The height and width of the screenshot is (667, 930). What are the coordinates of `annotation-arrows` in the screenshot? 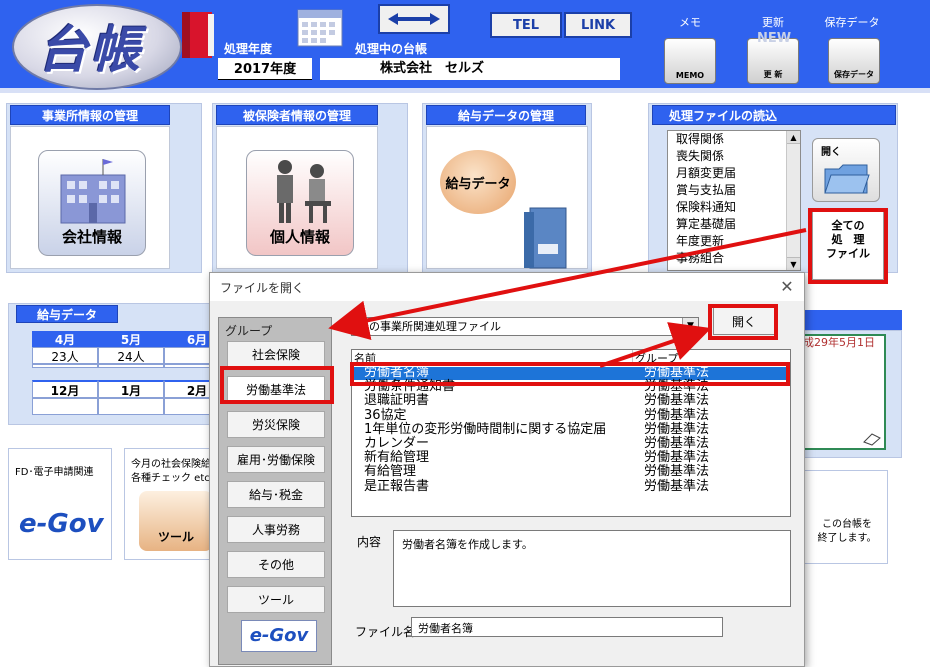 It's located at (567, 298).